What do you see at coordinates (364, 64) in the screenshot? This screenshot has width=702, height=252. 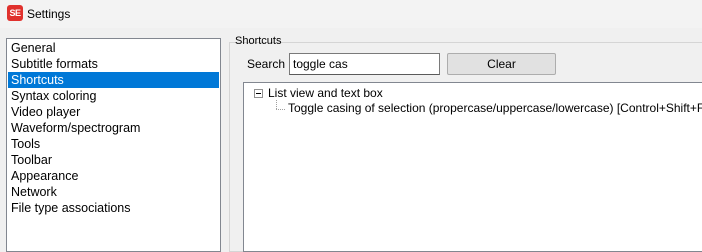 I see `search-input` at bounding box center [364, 64].